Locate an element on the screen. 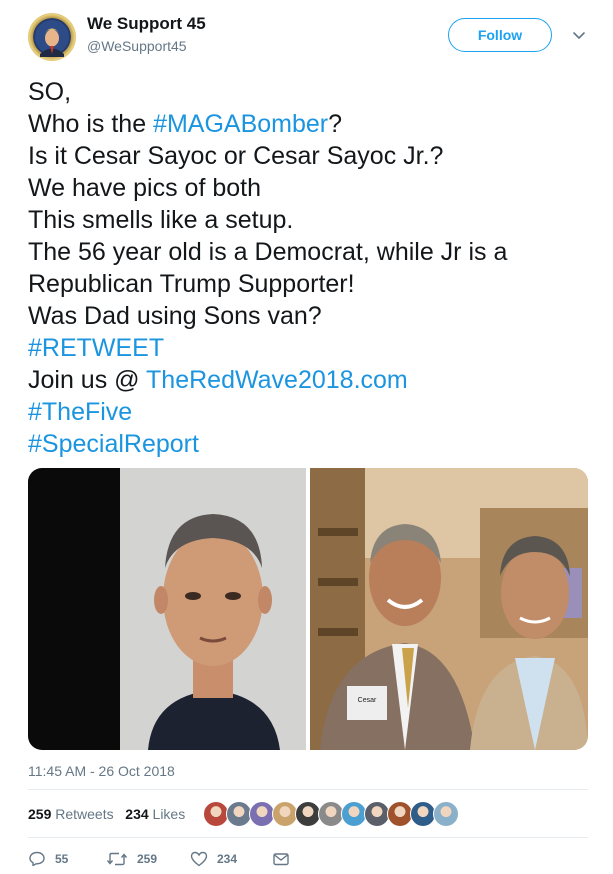  tweet-text-line: #TheFive is located at coordinates (313, 412).